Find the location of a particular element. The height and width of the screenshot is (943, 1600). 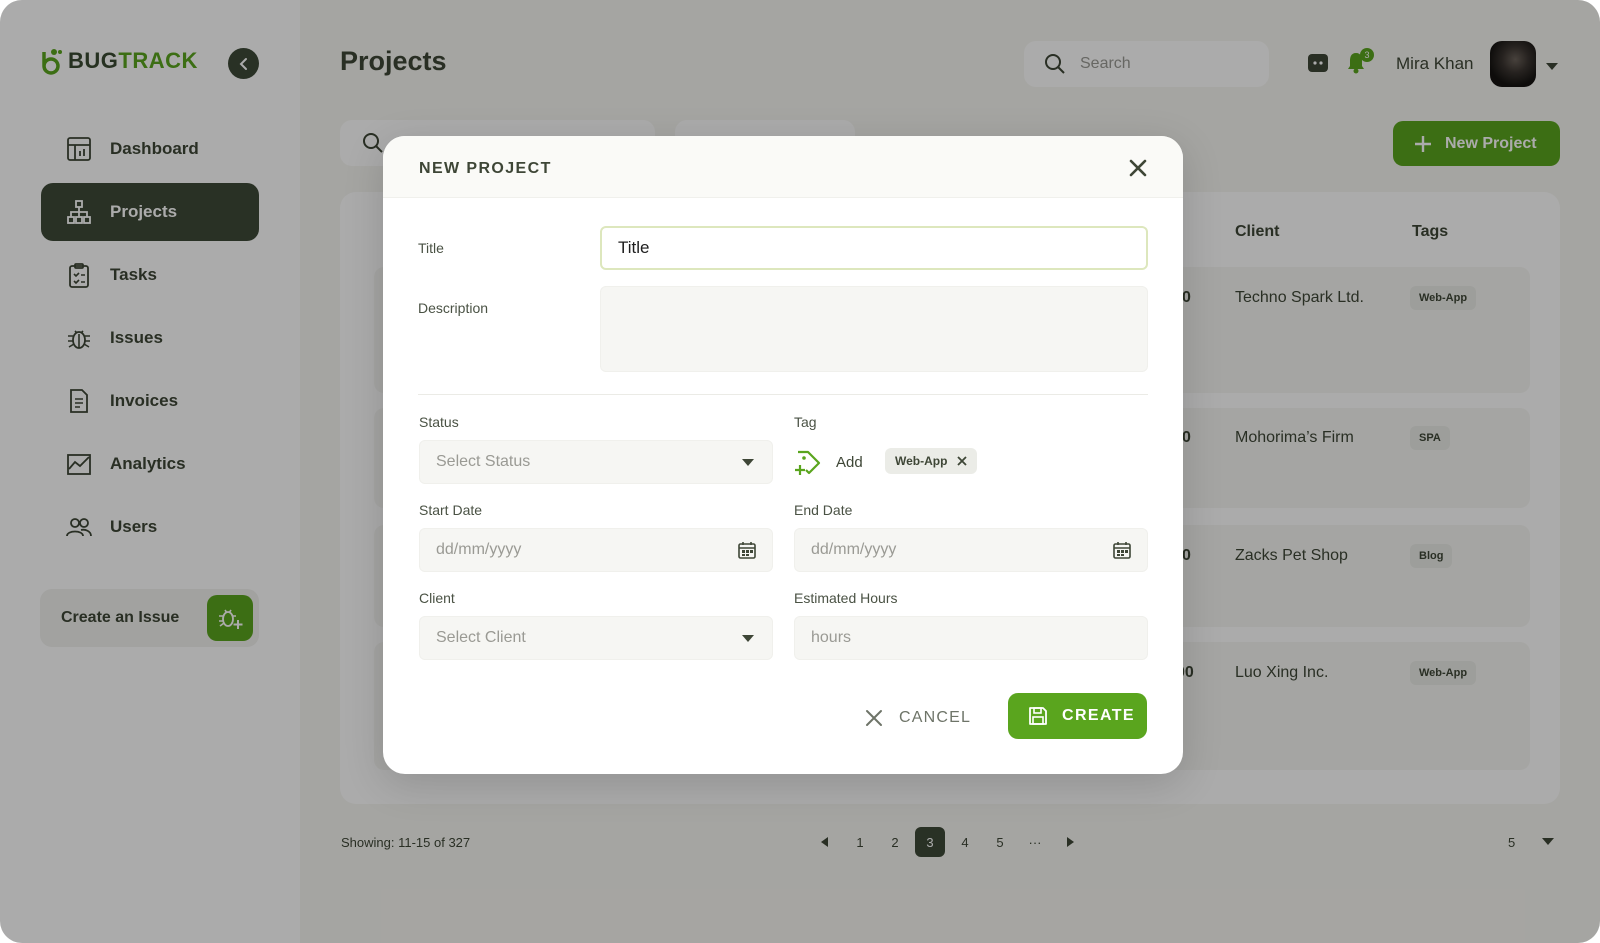

start-date-input: dd/mm/yyyy is located at coordinates (596, 550).